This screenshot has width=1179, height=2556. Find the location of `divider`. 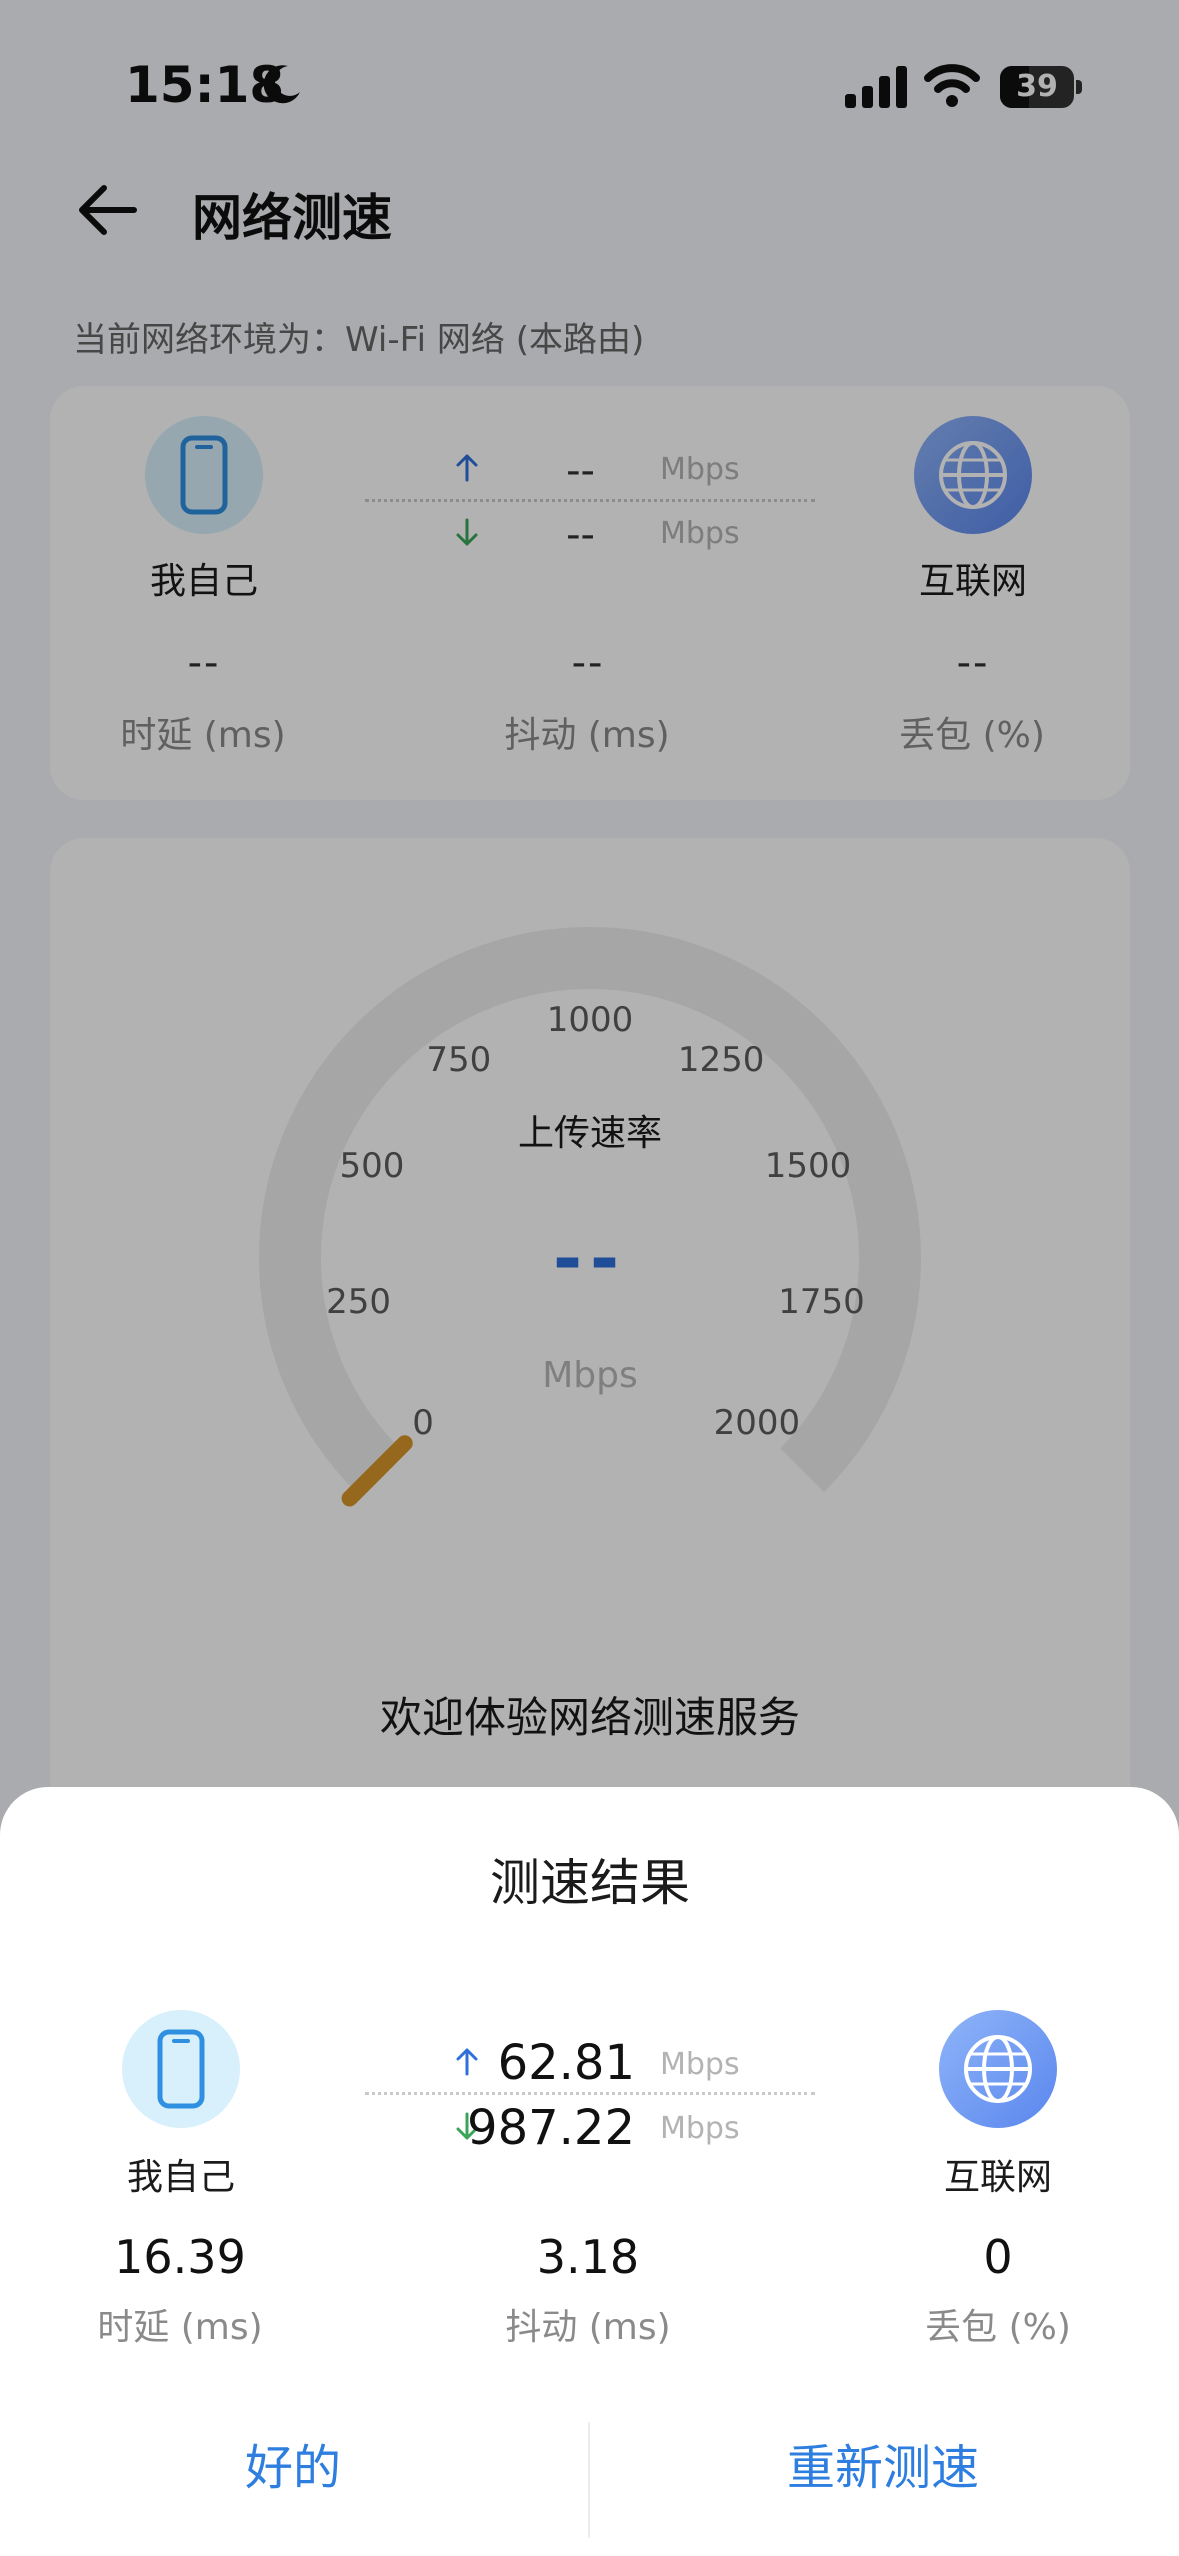

divider is located at coordinates (590, 2093).